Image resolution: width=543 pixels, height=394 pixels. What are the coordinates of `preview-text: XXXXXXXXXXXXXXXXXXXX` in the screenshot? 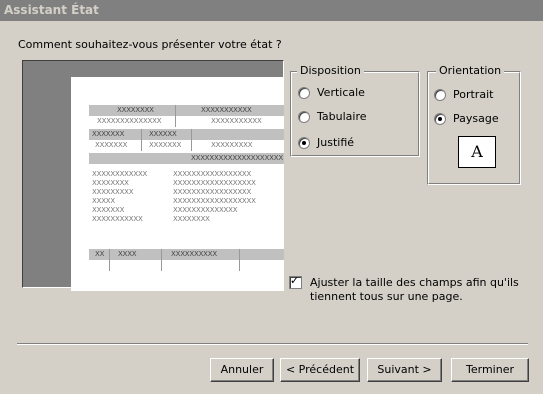 It's located at (237, 158).